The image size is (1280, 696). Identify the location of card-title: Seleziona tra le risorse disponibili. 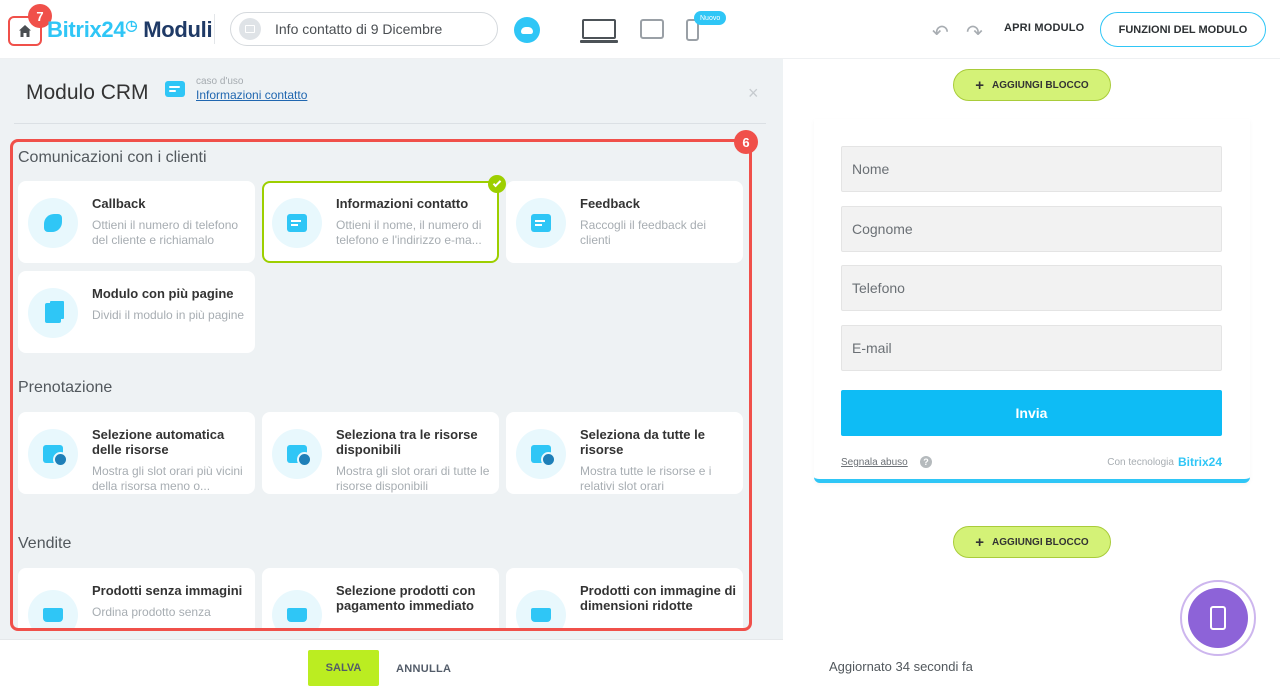
(407, 442).